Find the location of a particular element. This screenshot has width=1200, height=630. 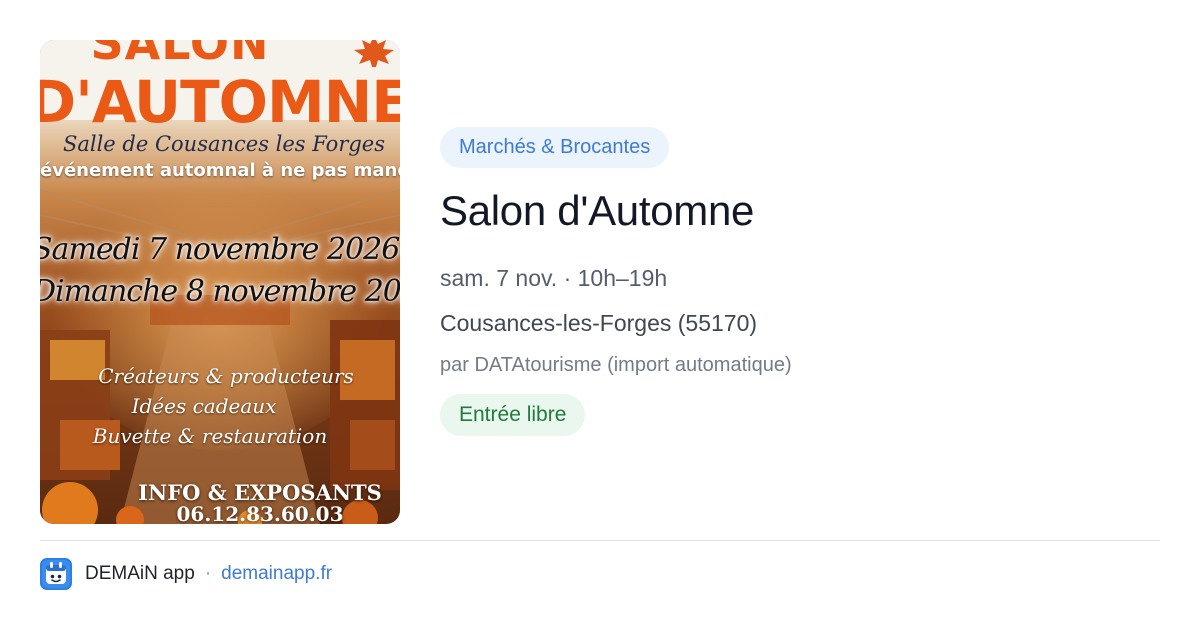

event-location: Cousances-les-Forges (55170) is located at coordinates (599, 323).